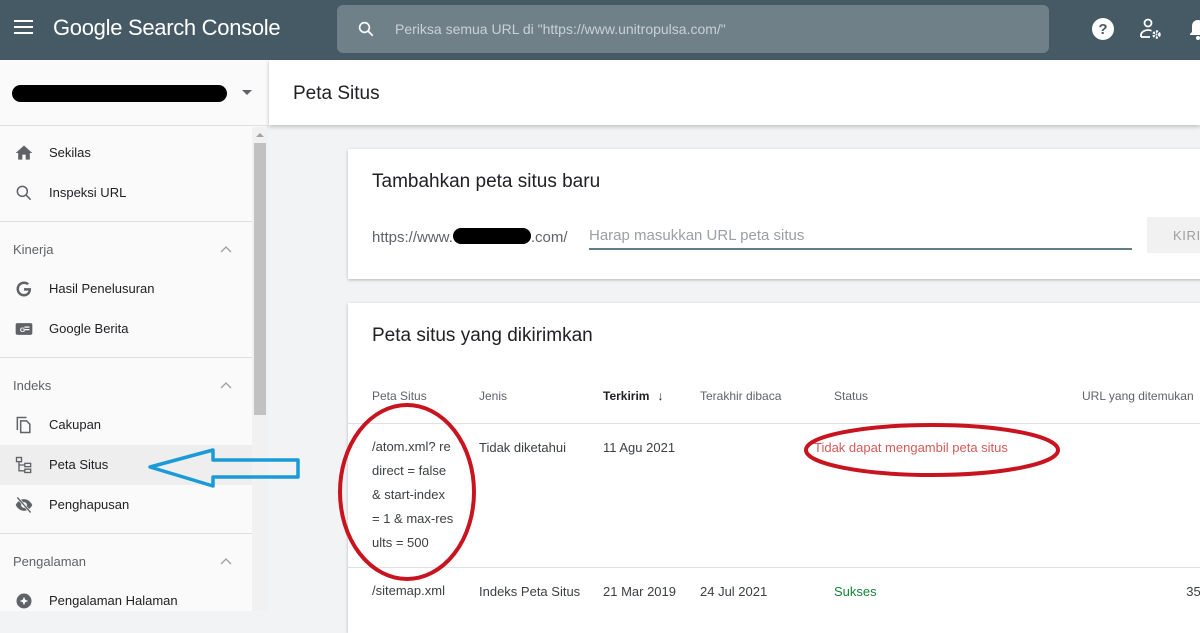  What do you see at coordinates (70, 152) in the screenshot?
I see `sidebar-item-label: Sekilas` at bounding box center [70, 152].